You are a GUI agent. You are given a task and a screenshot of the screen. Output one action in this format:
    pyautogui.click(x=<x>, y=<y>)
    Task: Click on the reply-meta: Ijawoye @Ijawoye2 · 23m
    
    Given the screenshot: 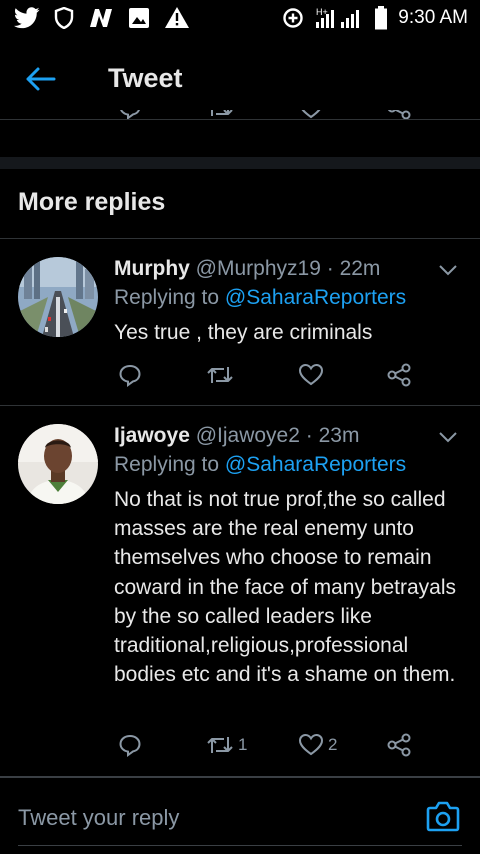 What is the action you would take?
    pyautogui.click(x=236, y=436)
    